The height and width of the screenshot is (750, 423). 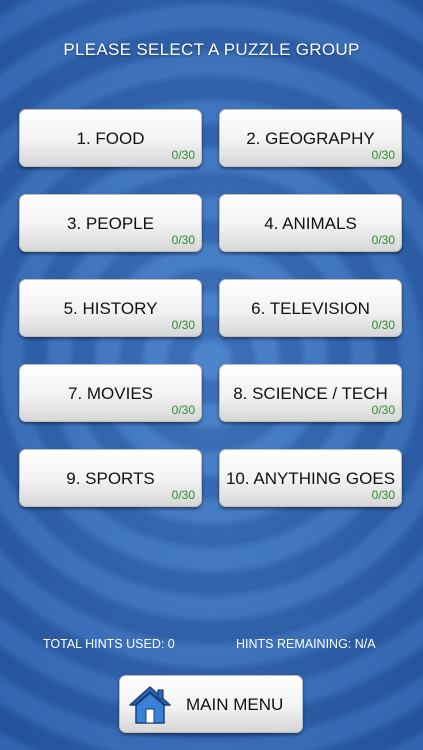 What do you see at coordinates (109, 644) in the screenshot?
I see `hints-used: TOTAL HINTS USED: 0` at bounding box center [109, 644].